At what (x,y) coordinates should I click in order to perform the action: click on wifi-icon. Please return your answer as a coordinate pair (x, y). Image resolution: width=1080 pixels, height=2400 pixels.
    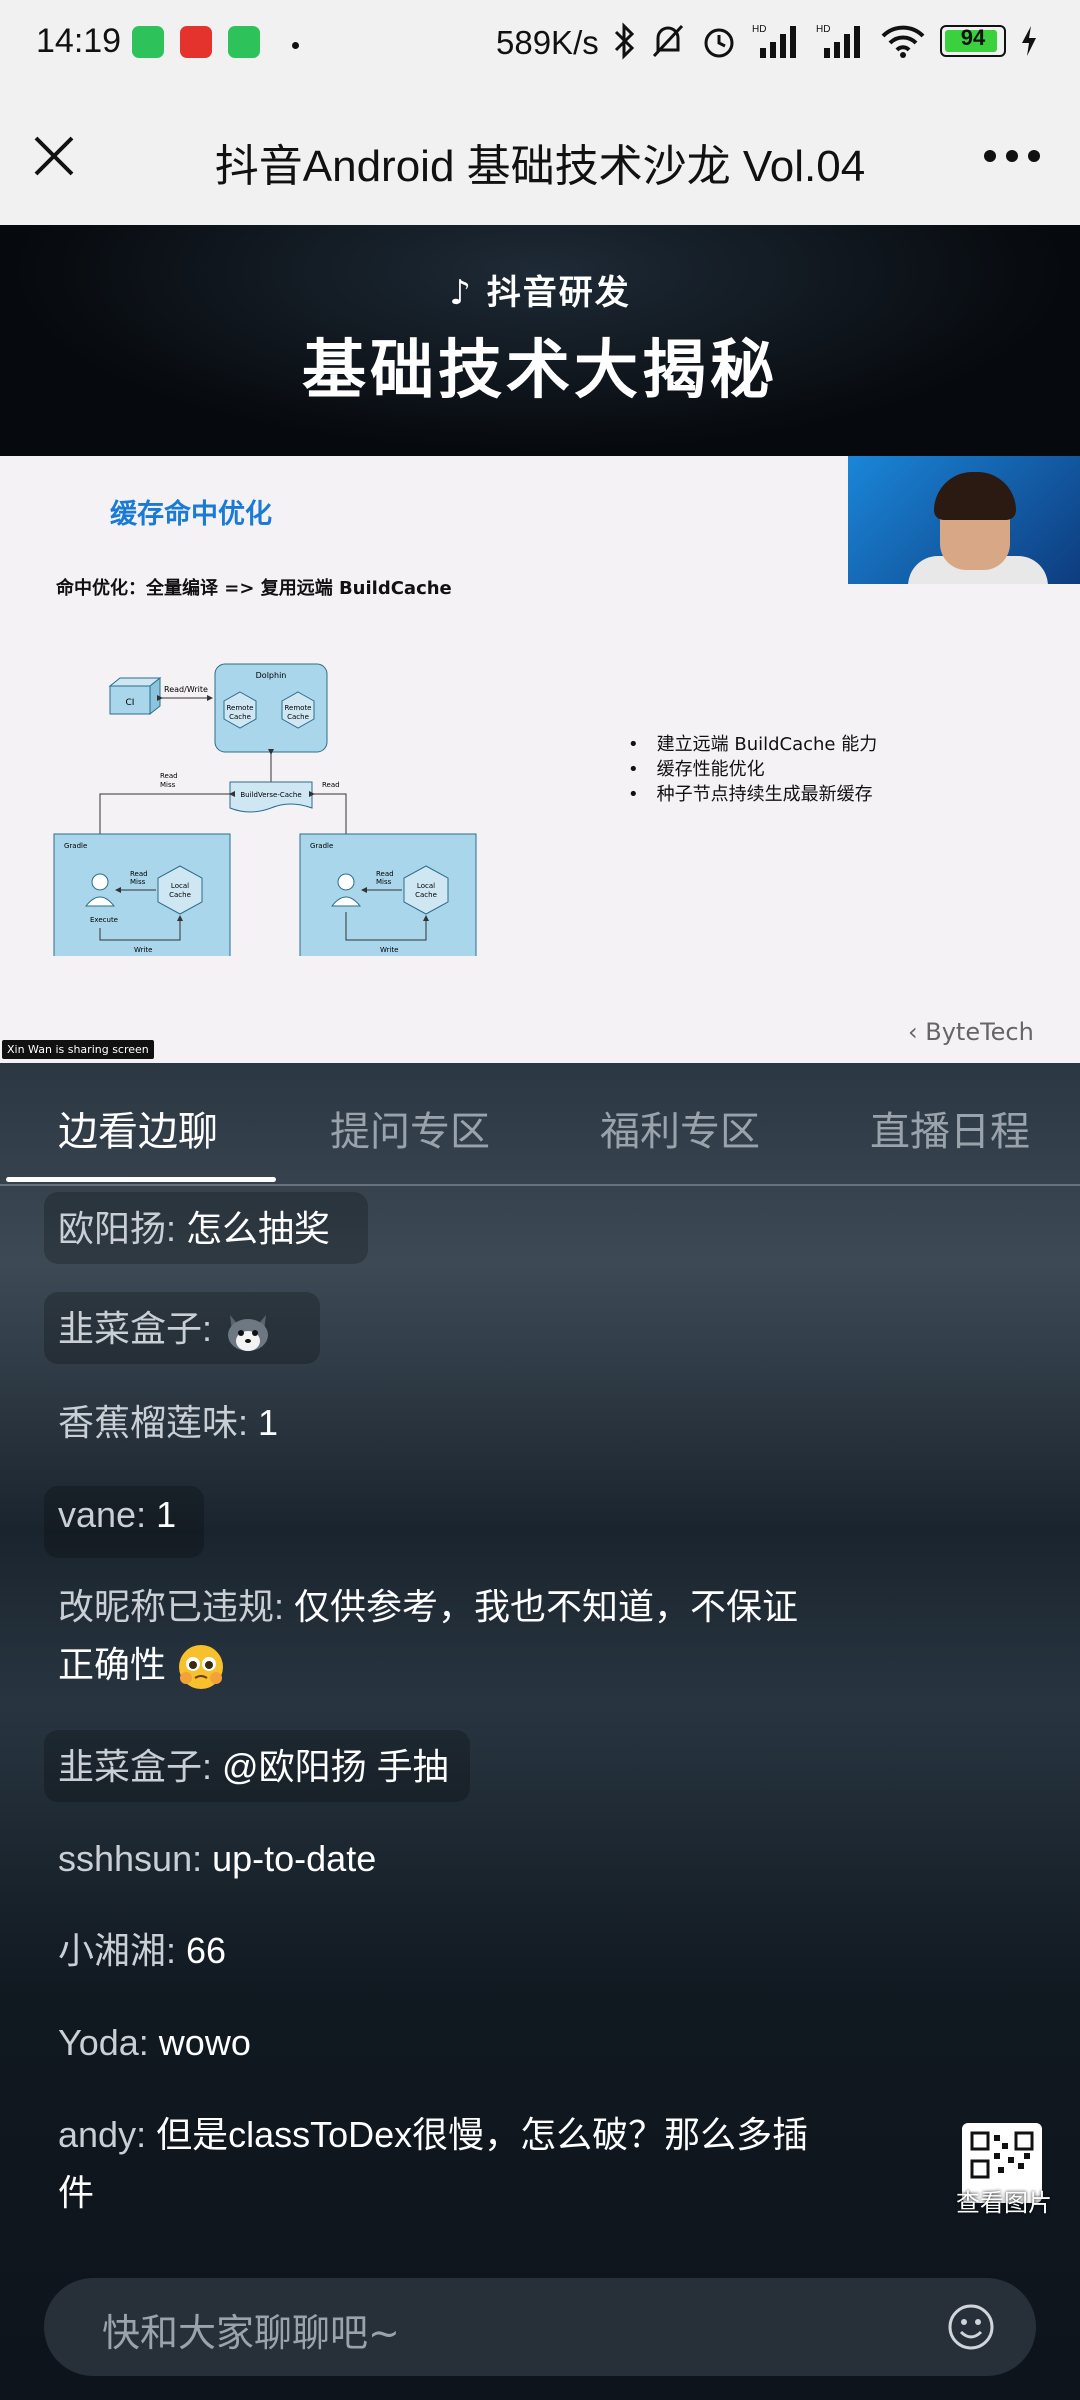
    Looking at the image, I should click on (903, 41).